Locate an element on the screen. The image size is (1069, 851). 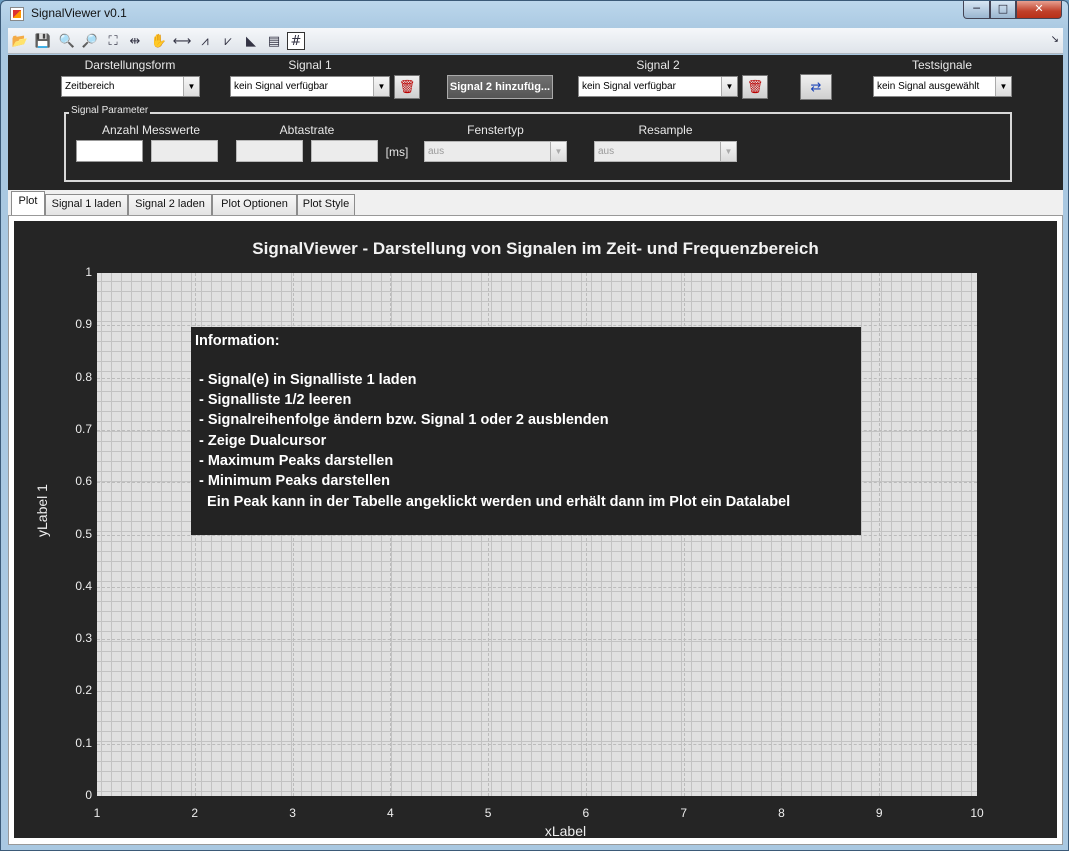
matlab-icon is located at coordinates (17, 14).